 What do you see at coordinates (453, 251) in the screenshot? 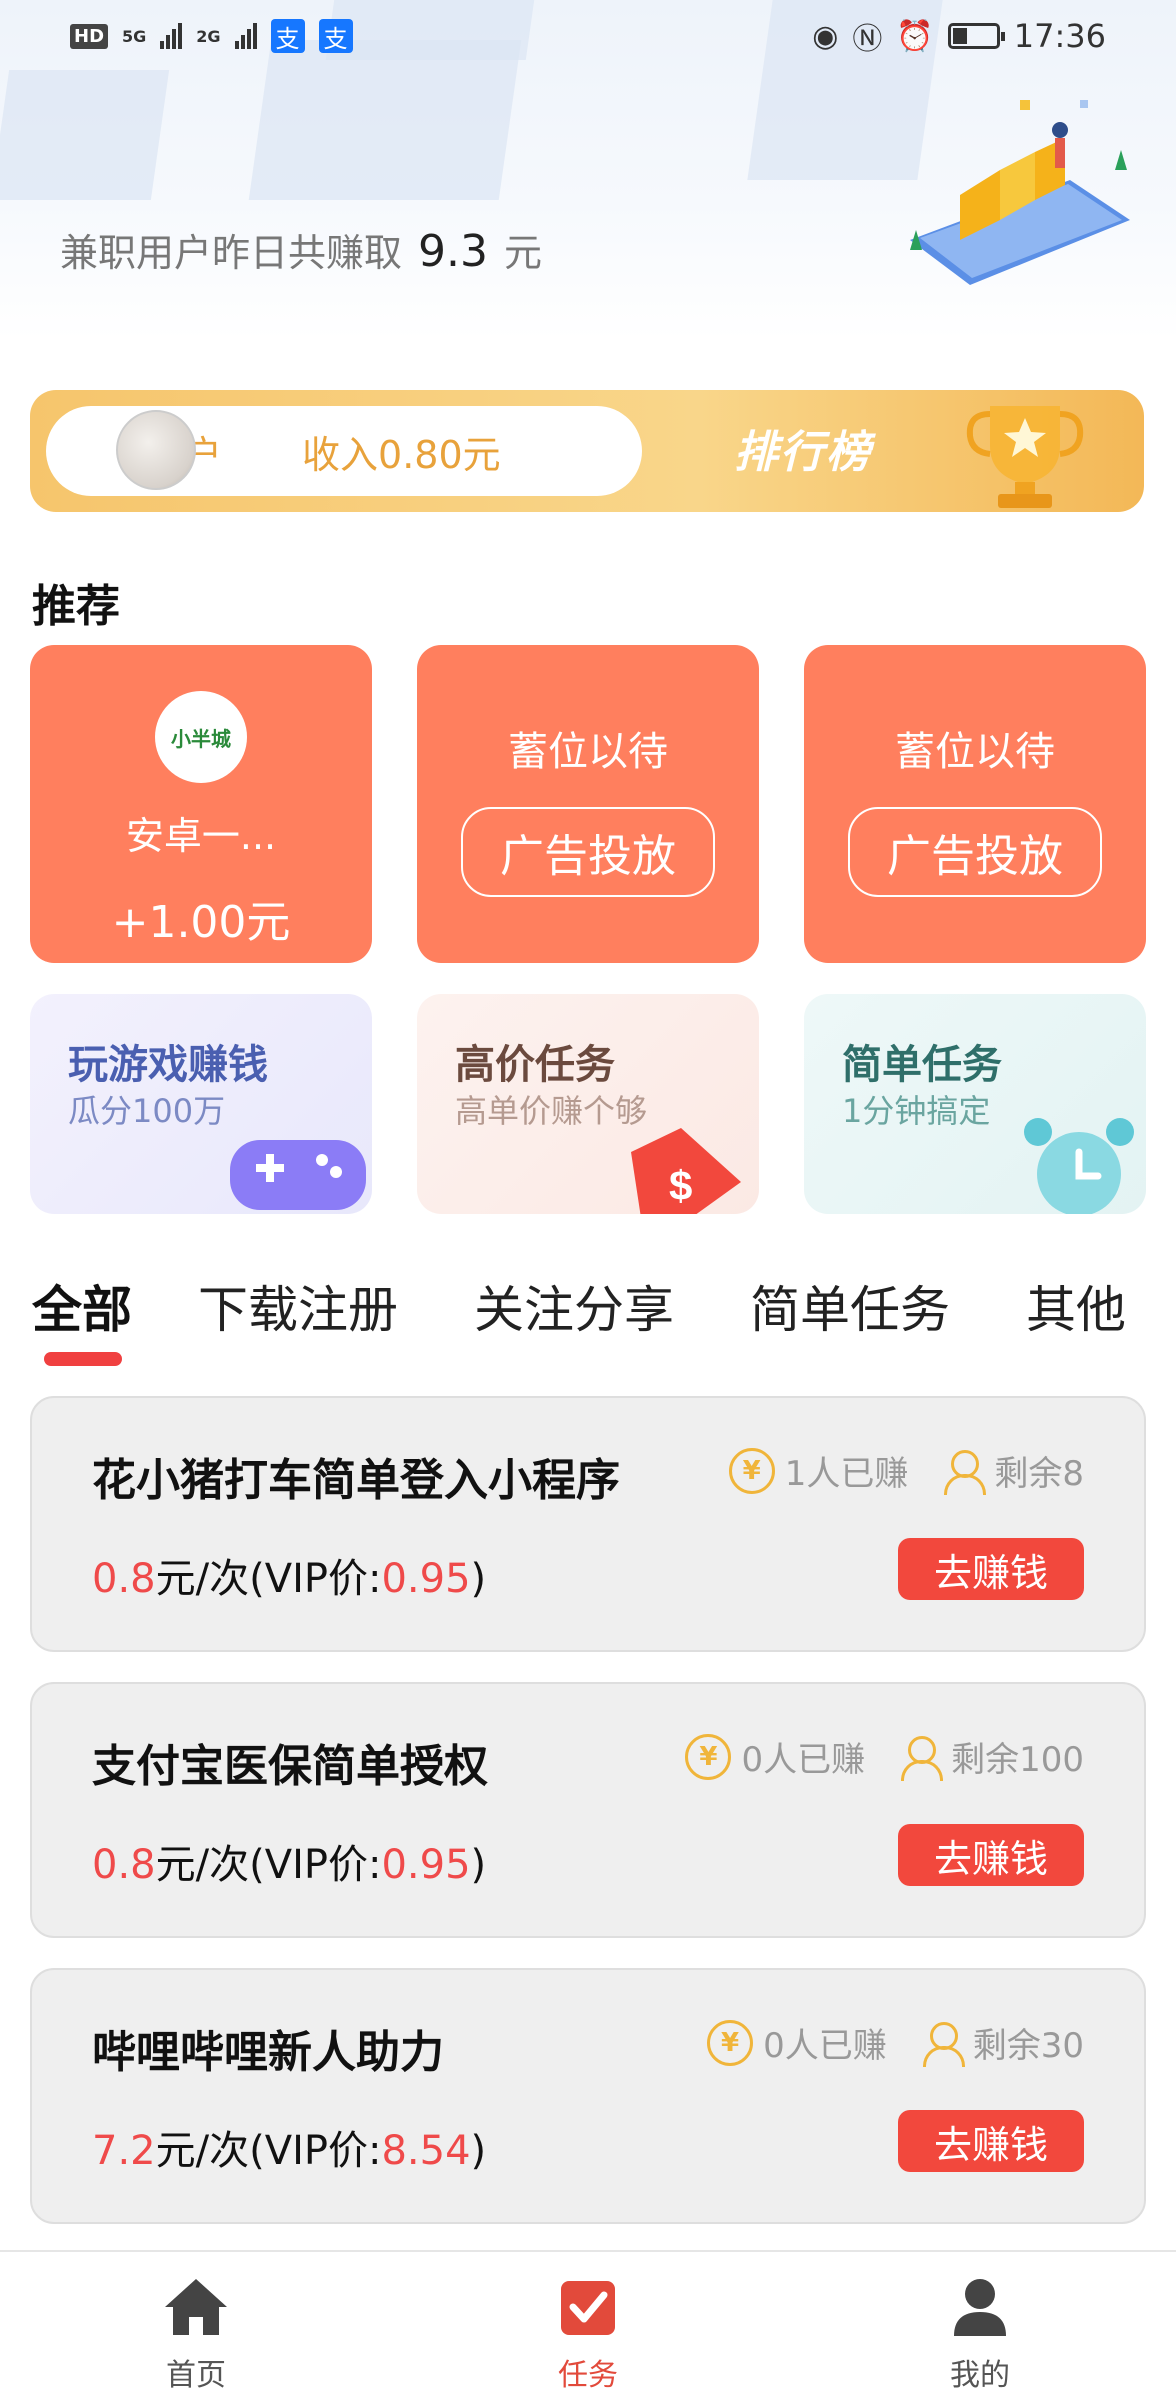
I see `earnings-amount: 9.3` at bounding box center [453, 251].